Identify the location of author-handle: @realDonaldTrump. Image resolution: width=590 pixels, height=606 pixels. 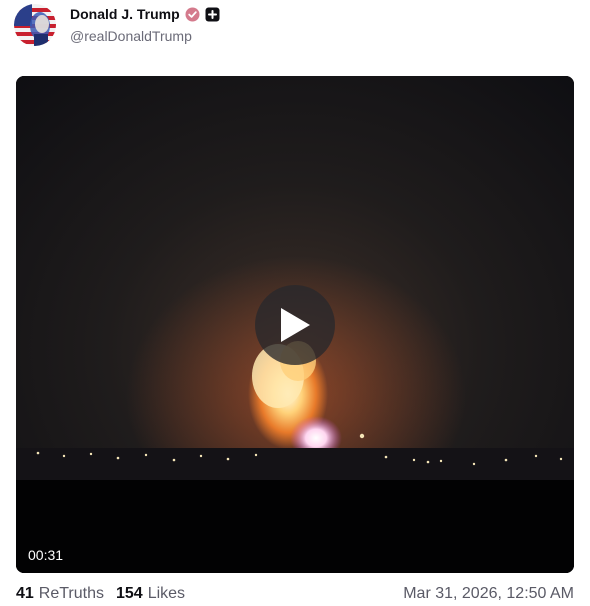
(145, 36).